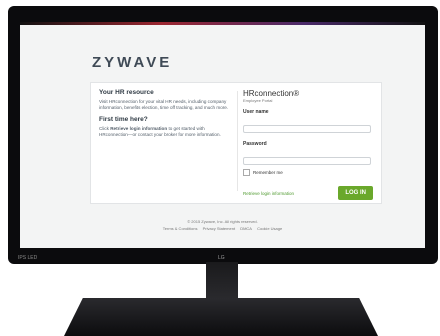  I want to click on username-label: User name, so click(256, 112).